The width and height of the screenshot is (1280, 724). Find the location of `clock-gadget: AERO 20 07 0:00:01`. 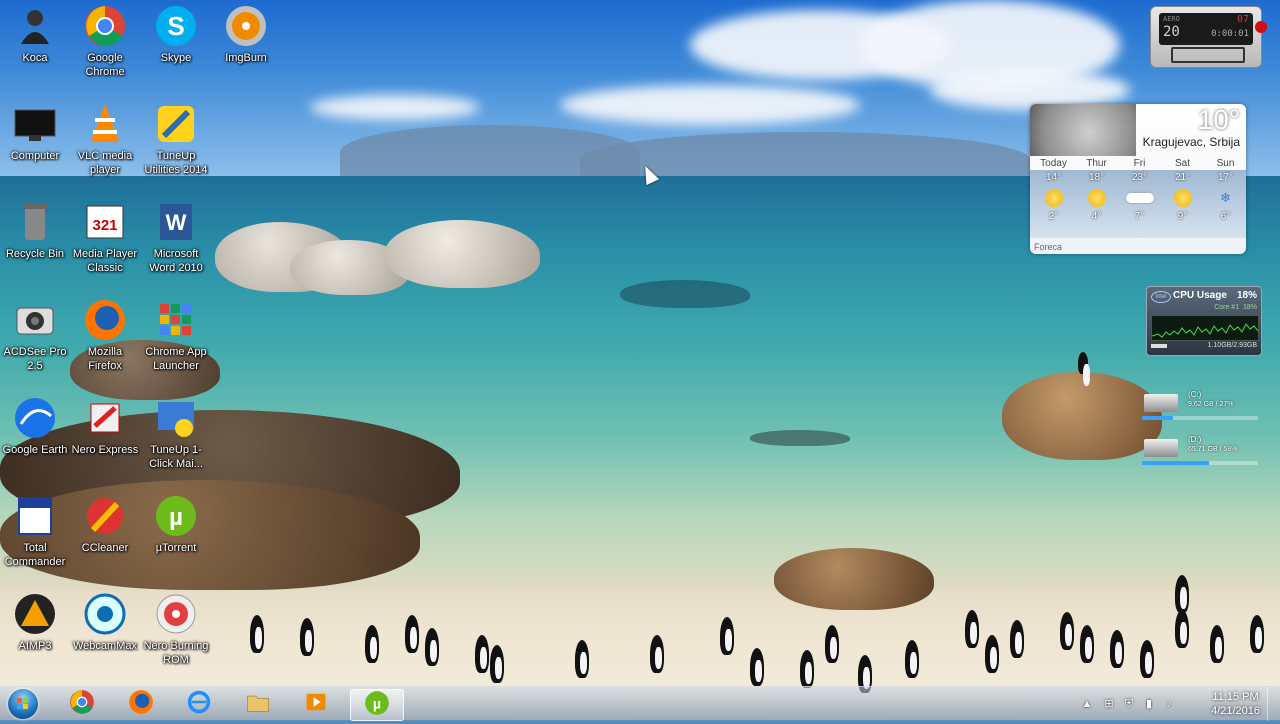

clock-gadget: AERO 20 07 0:00:01 is located at coordinates (1208, 37).